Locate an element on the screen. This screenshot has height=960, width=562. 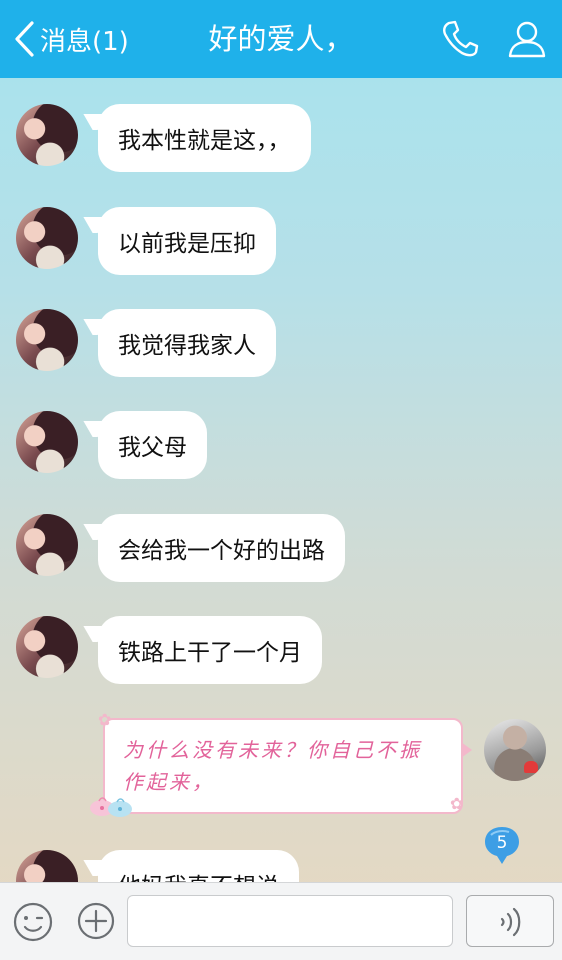
message-bubble: 我觉得我家人 is located at coordinates (187, 343).